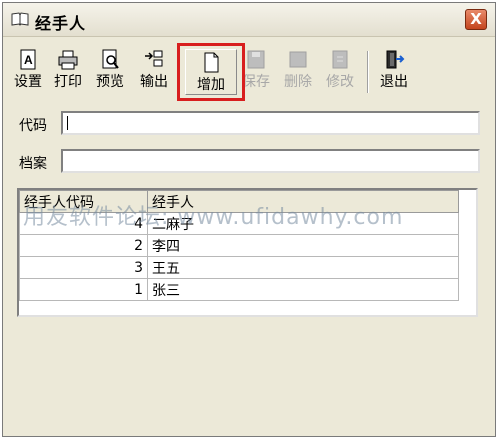 The image size is (500, 441). What do you see at coordinates (270, 161) in the screenshot?
I see `archive-field` at bounding box center [270, 161].